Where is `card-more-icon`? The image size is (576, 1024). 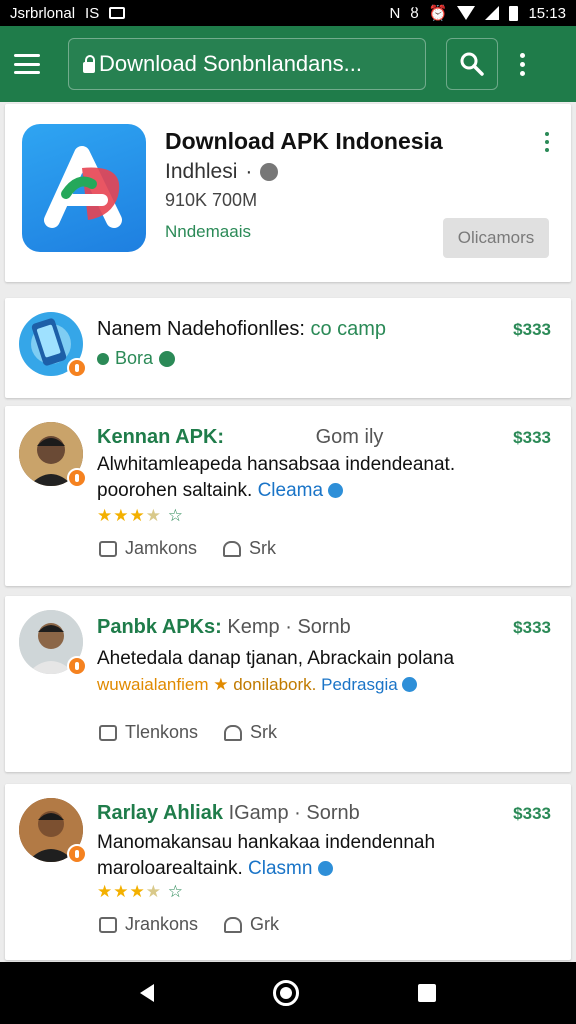 card-more-icon is located at coordinates (547, 142).